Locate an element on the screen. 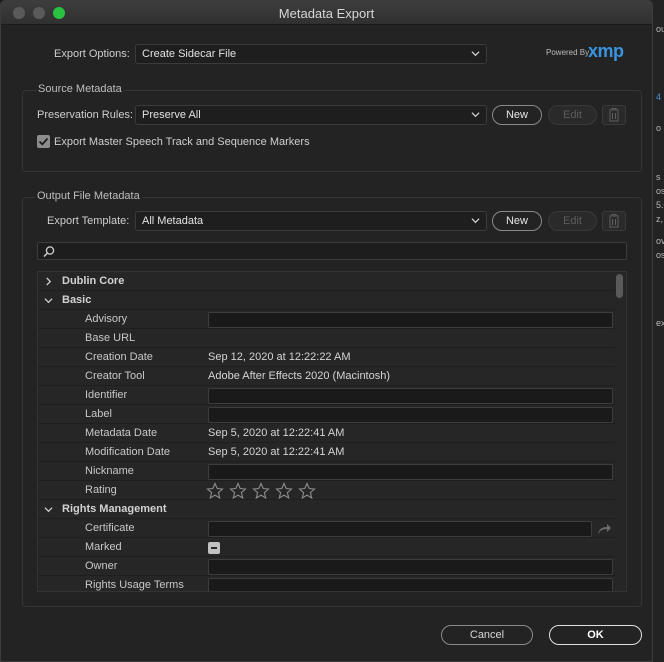 The image size is (664, 662). background-text: 4 is located at coordinates (659, 97).